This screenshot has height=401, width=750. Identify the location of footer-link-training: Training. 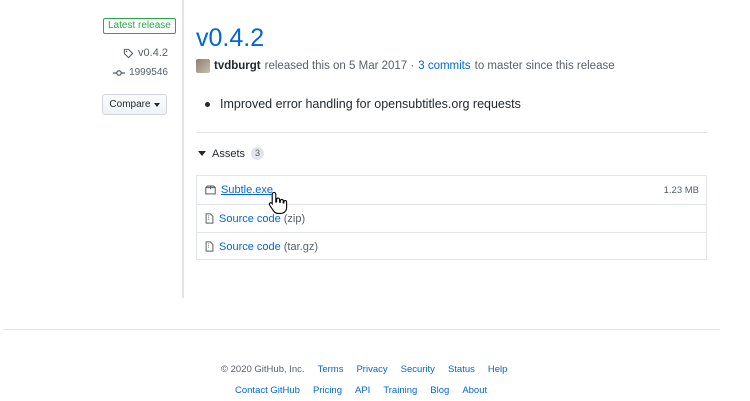
(400, 390).